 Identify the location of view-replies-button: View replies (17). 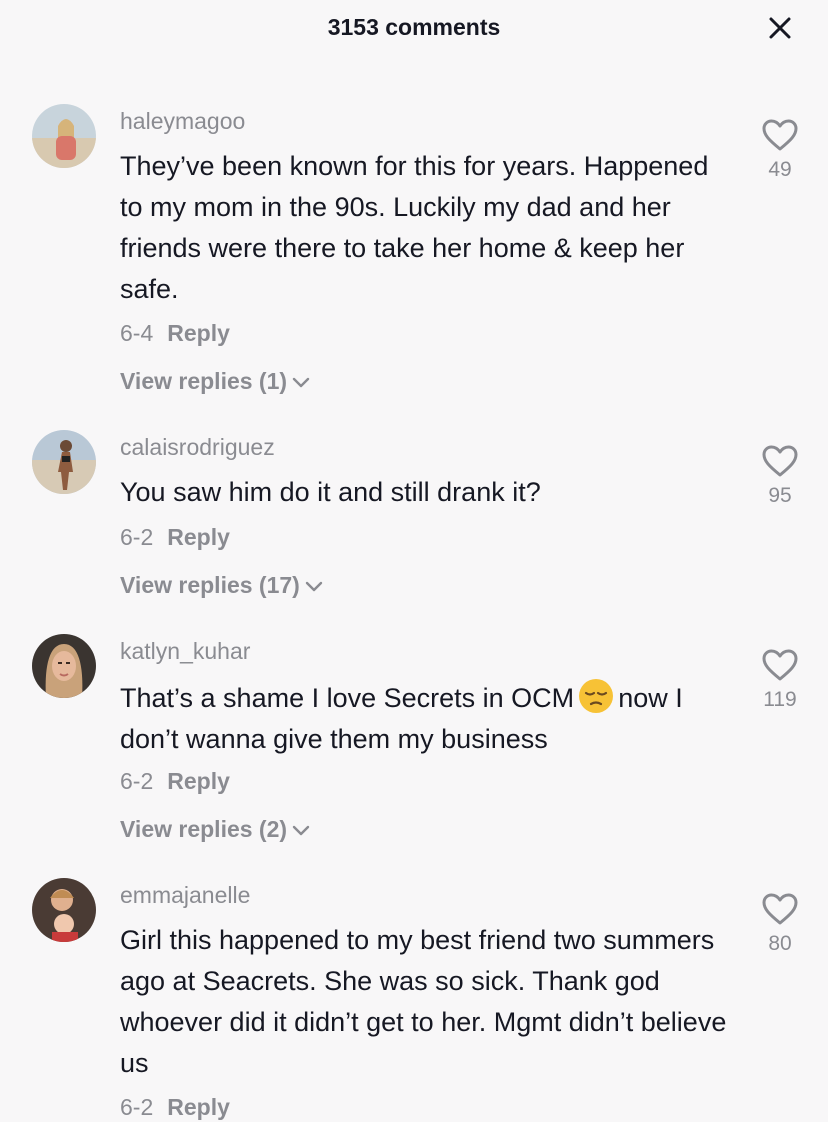
(222, 585).